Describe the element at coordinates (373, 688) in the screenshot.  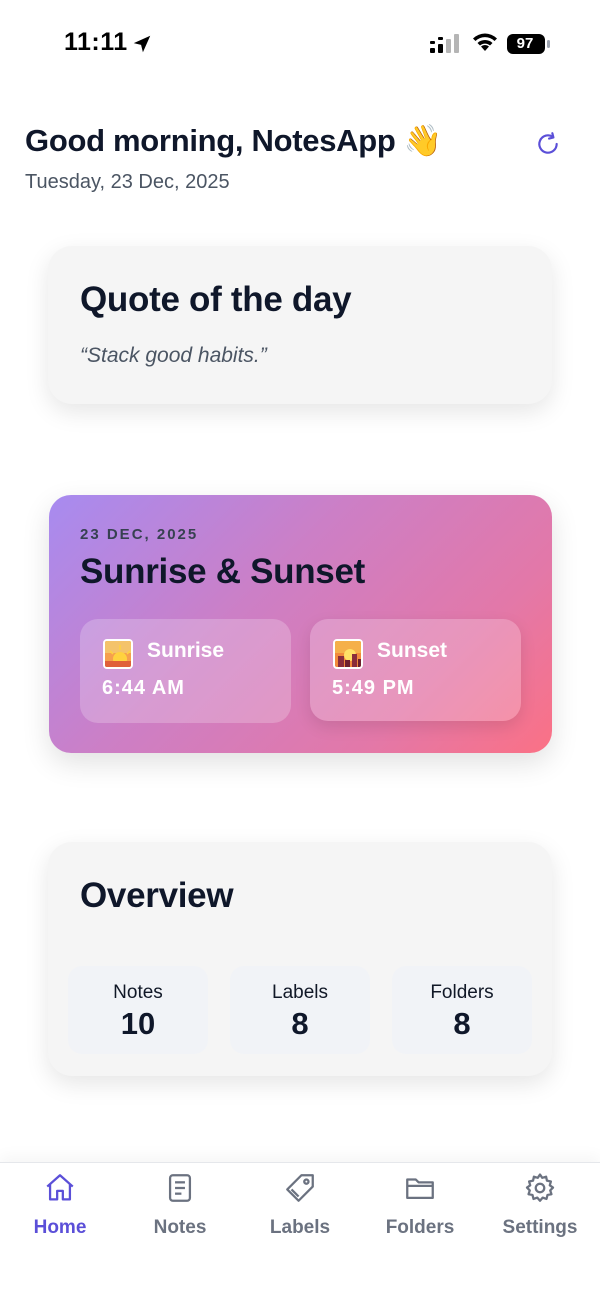
I see `sunset-time: 5:49 PM` at that location.